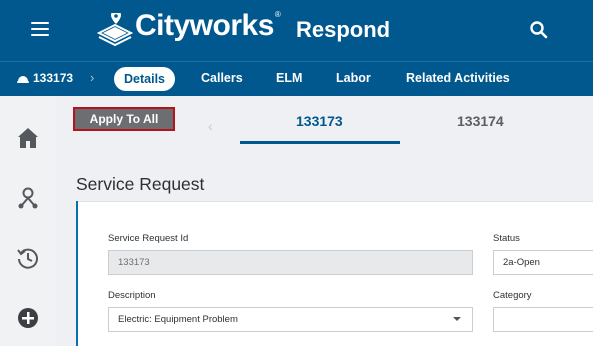  Describe the element at coordinates (140, 184) in the screenshot. I see `section-title: Service Request` at that location.